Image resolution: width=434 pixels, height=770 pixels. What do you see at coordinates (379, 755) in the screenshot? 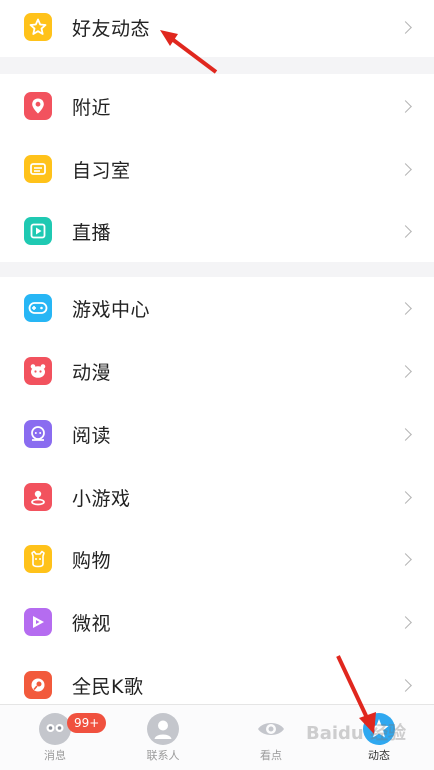
I see `tab-label: 动态` at bounding box center [379, 755].